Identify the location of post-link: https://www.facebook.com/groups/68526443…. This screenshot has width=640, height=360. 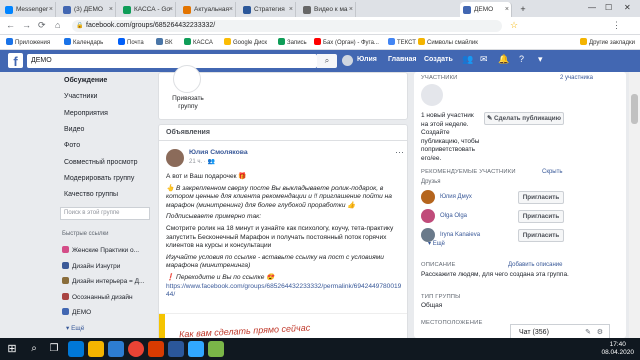
(285, 291).